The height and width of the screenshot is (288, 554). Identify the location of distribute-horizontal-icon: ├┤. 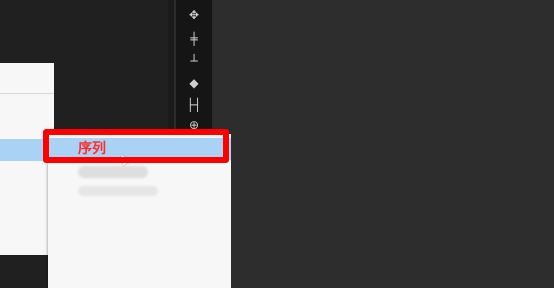
(194, 105).